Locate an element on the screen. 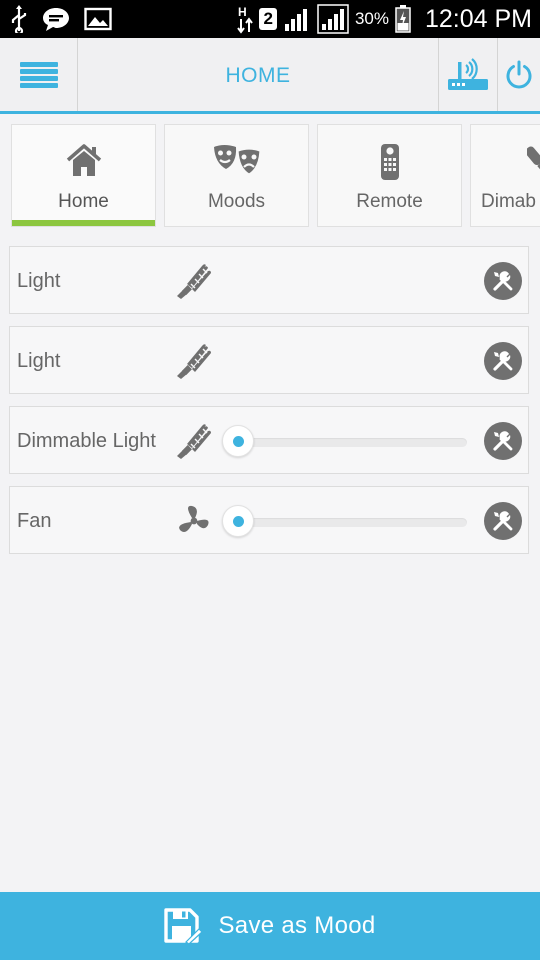  status-bar: H 2 30% 12:04 PM is located at coordinates (270, 19).